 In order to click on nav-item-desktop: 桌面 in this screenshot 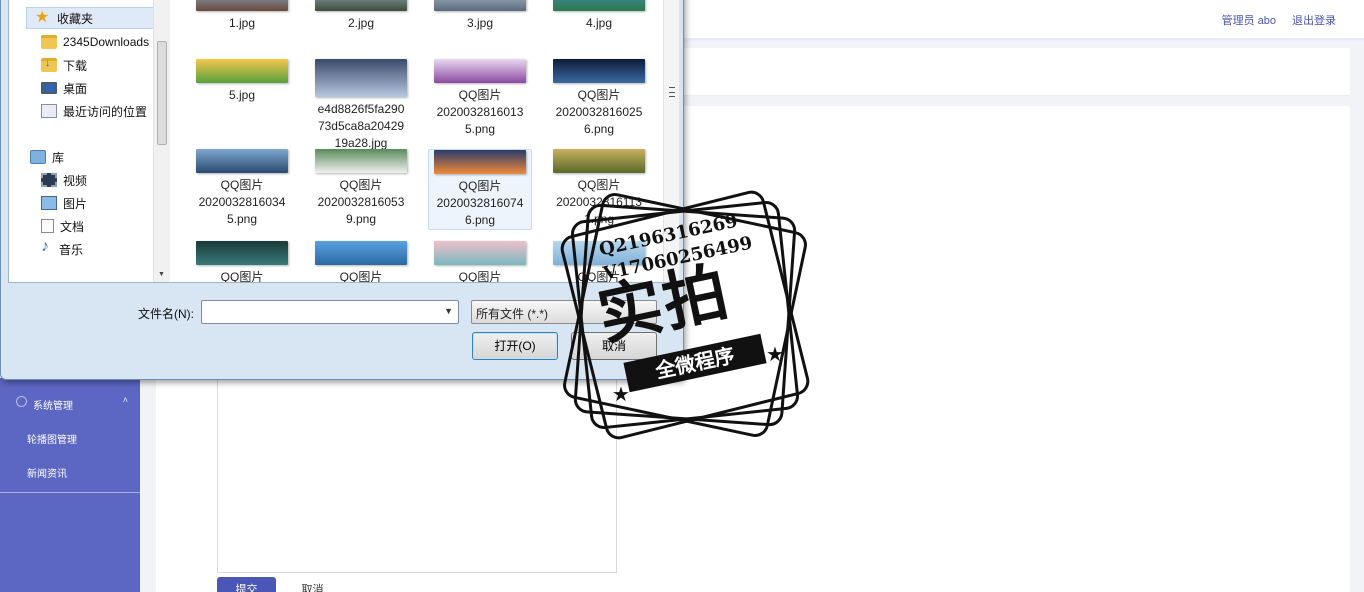, I will do `click(64, 88)`.